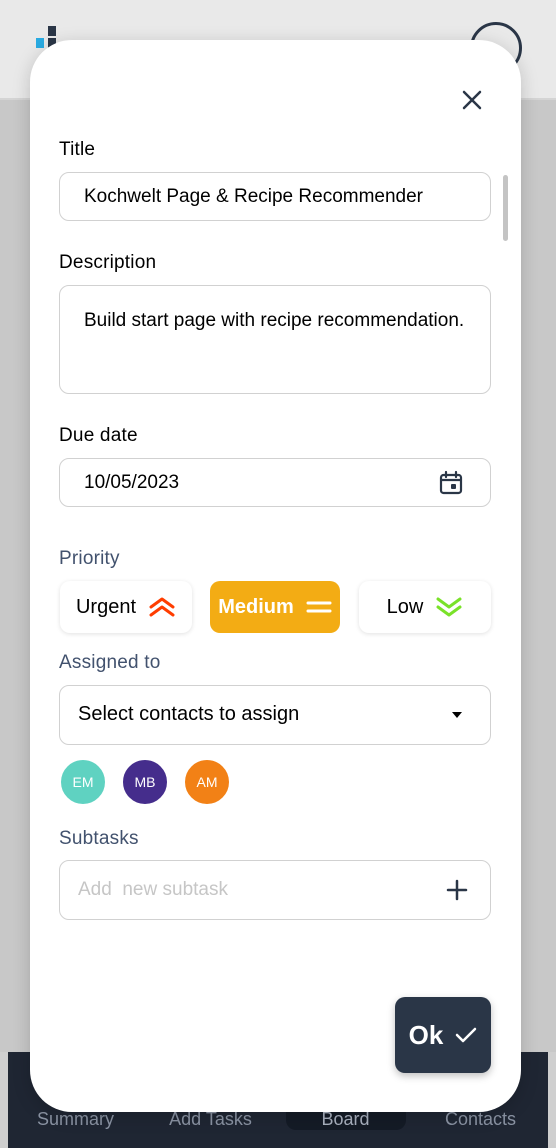 The width and height of the screenshot is (556, 1148). What do you see at coordinates (77, 149) in the screenshot?
I see `title-label: Title` at bounding box center [77, 149].